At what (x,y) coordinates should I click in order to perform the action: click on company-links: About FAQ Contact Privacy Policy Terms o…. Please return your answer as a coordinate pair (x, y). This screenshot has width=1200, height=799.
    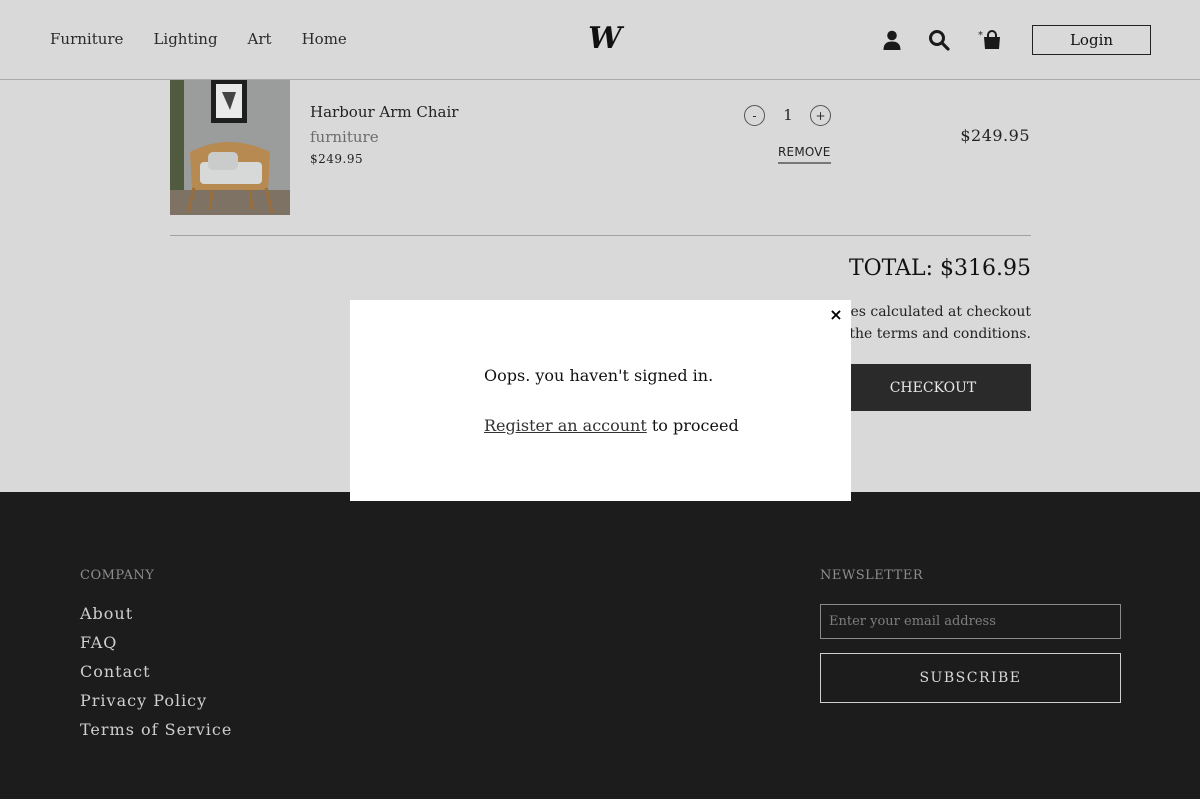
    Looking at the image, I should click on (156, 676).